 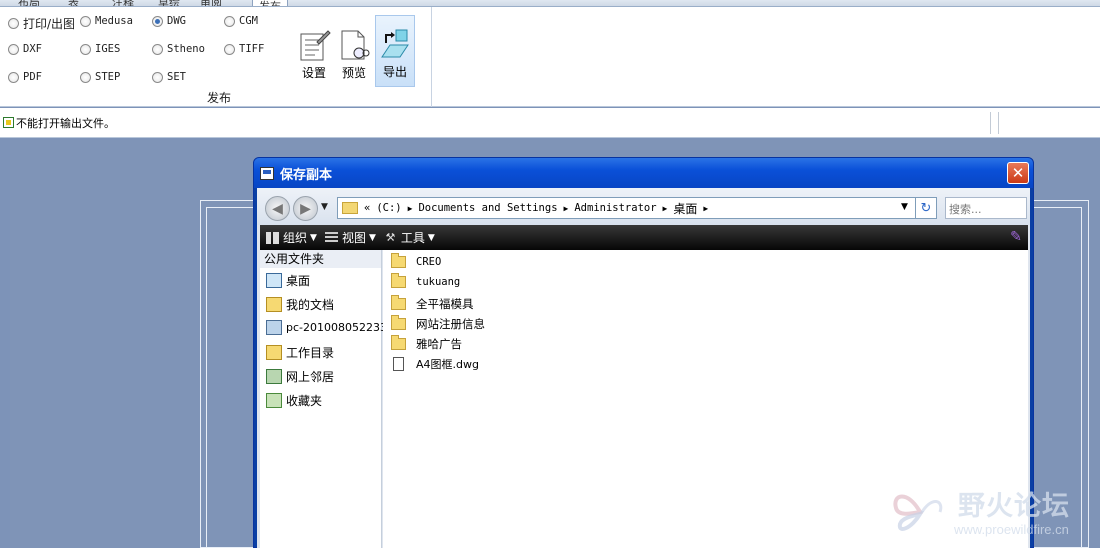 I want to click on organize-icon, so click(x=272, y=237).